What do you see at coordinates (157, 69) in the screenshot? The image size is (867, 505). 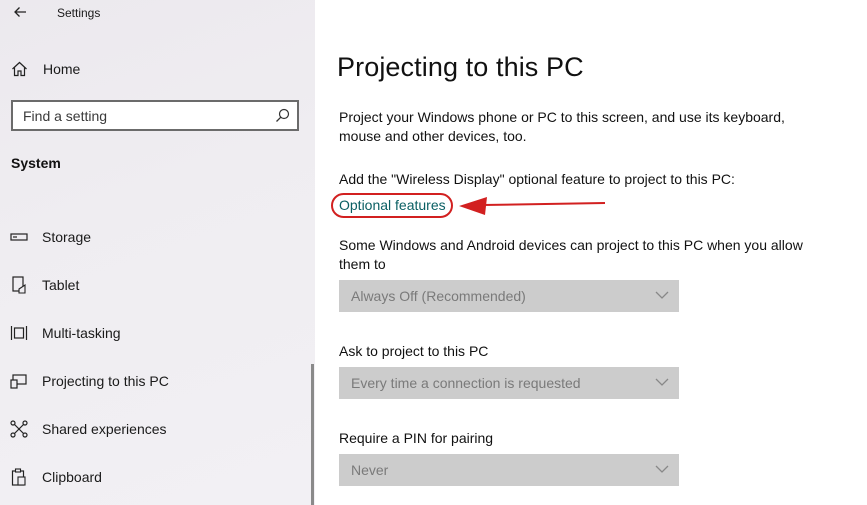 I see `sidebar-item-home: Home` at bounding box center [157, 69].